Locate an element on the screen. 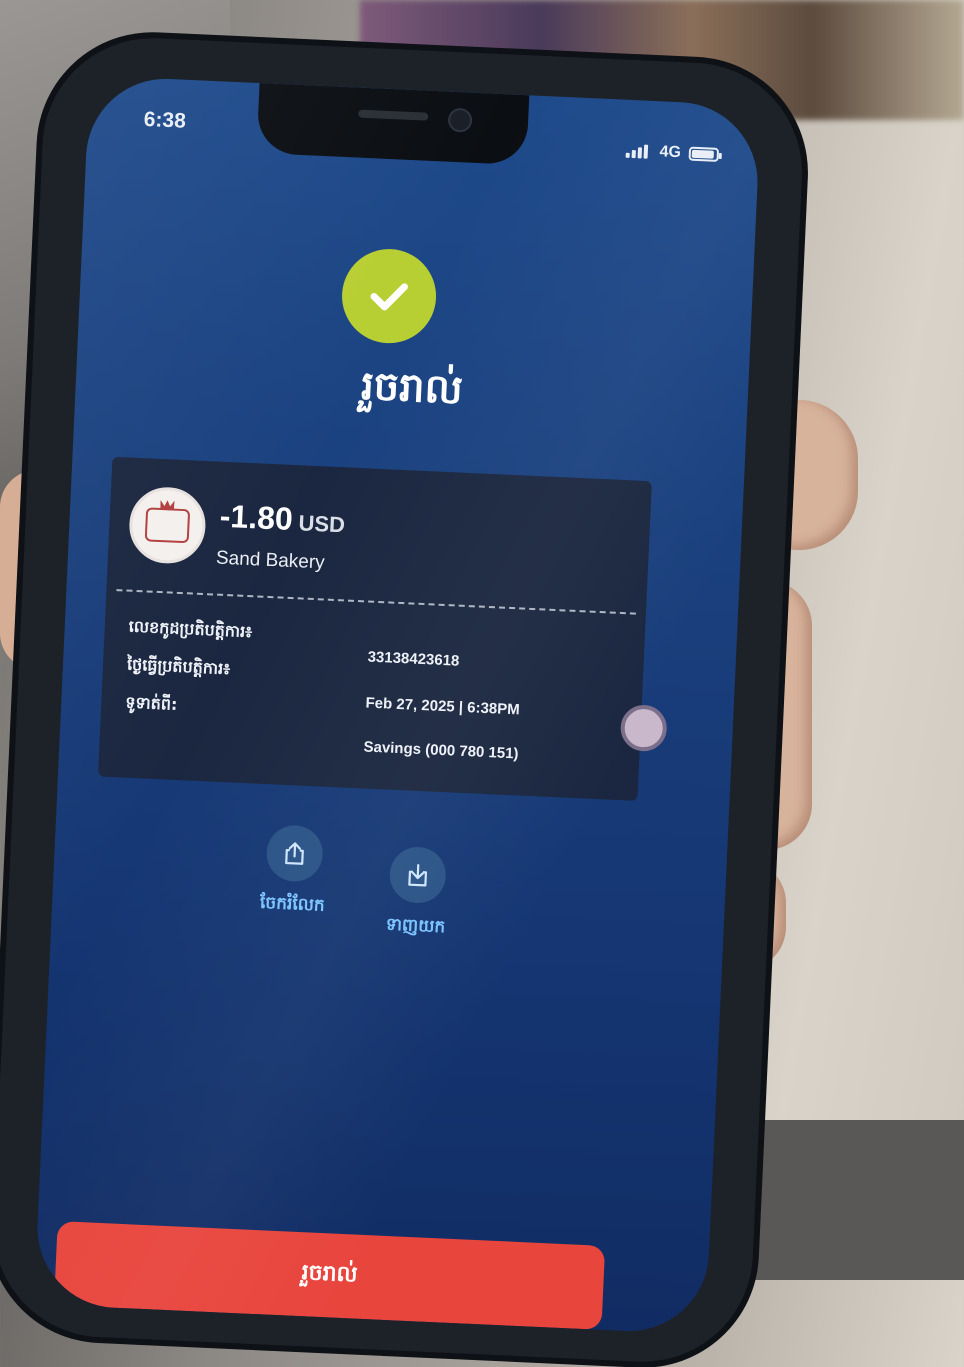  paid-from-label: ទូទាត់ពី: is located at coordinates (151, 703).